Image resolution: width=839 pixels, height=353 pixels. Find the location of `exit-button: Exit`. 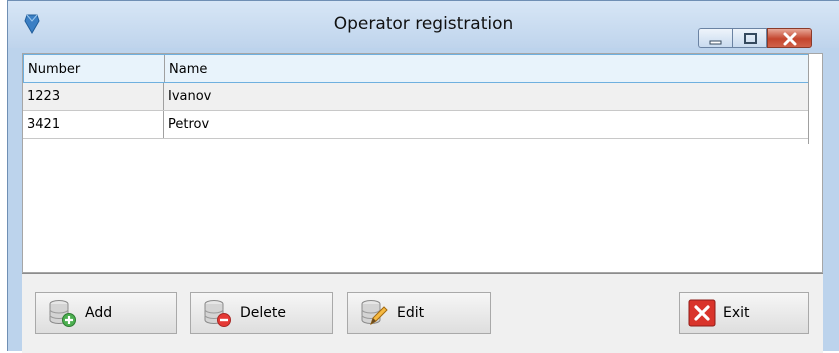

exit-button: Exit is located at coordinates (744, 313).